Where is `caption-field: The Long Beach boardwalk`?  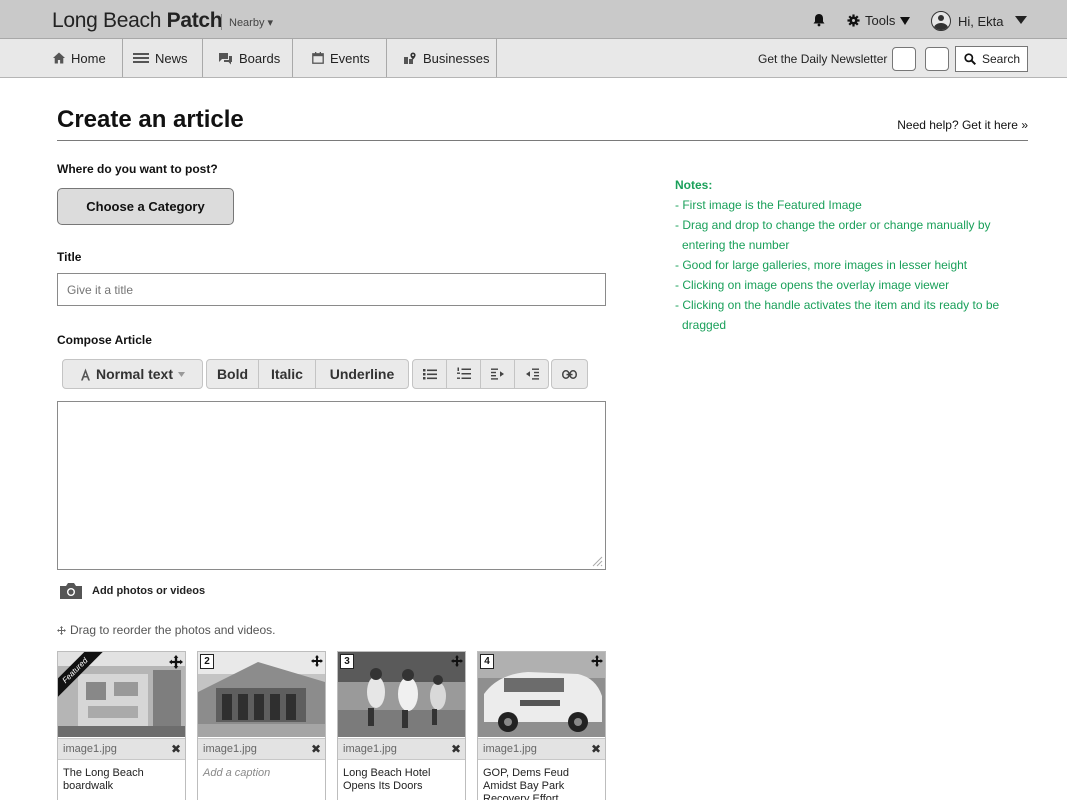 caption-field: The Long Beach boardwalk is located at coordinates (122, 780).